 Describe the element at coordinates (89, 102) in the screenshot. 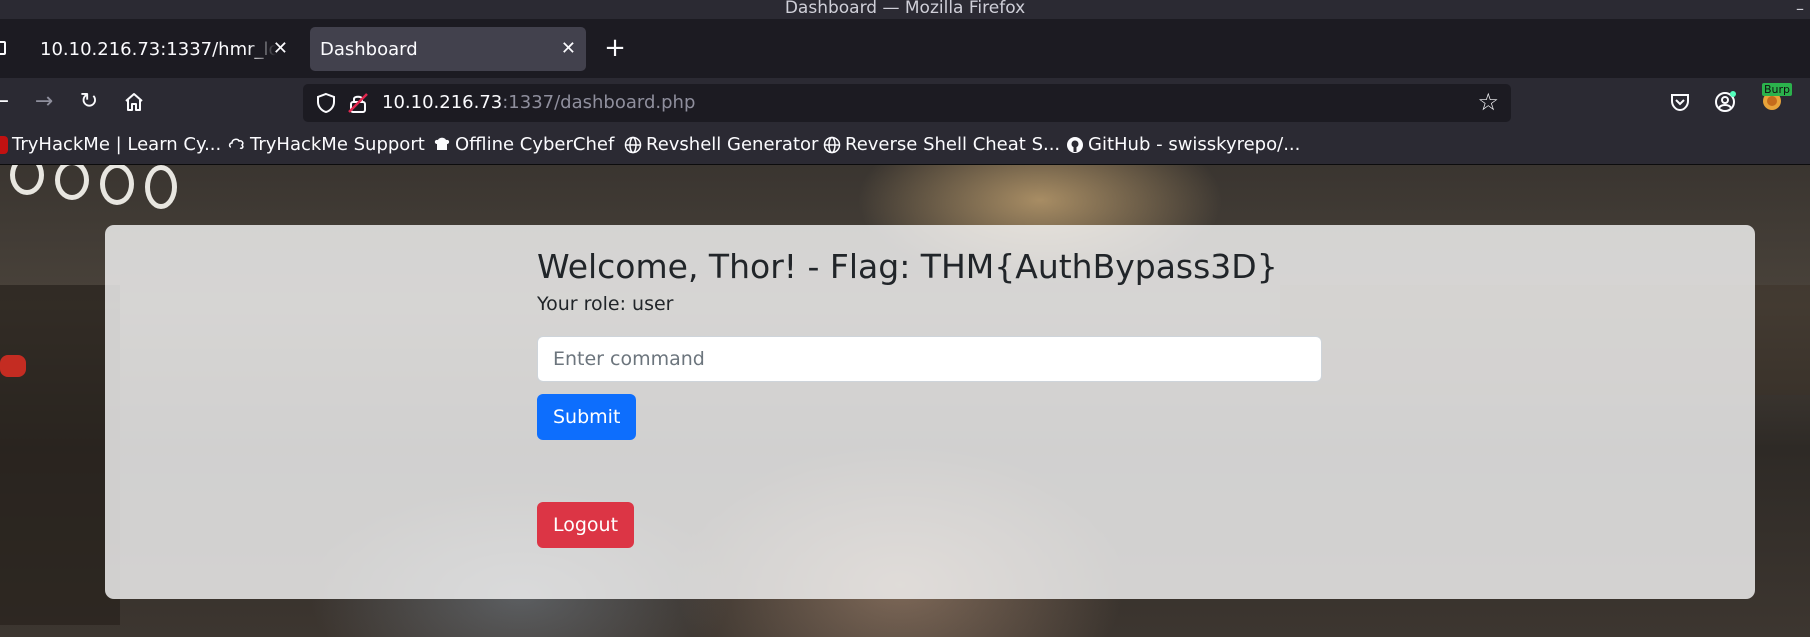

I see `reload-button: ↻` at that location.